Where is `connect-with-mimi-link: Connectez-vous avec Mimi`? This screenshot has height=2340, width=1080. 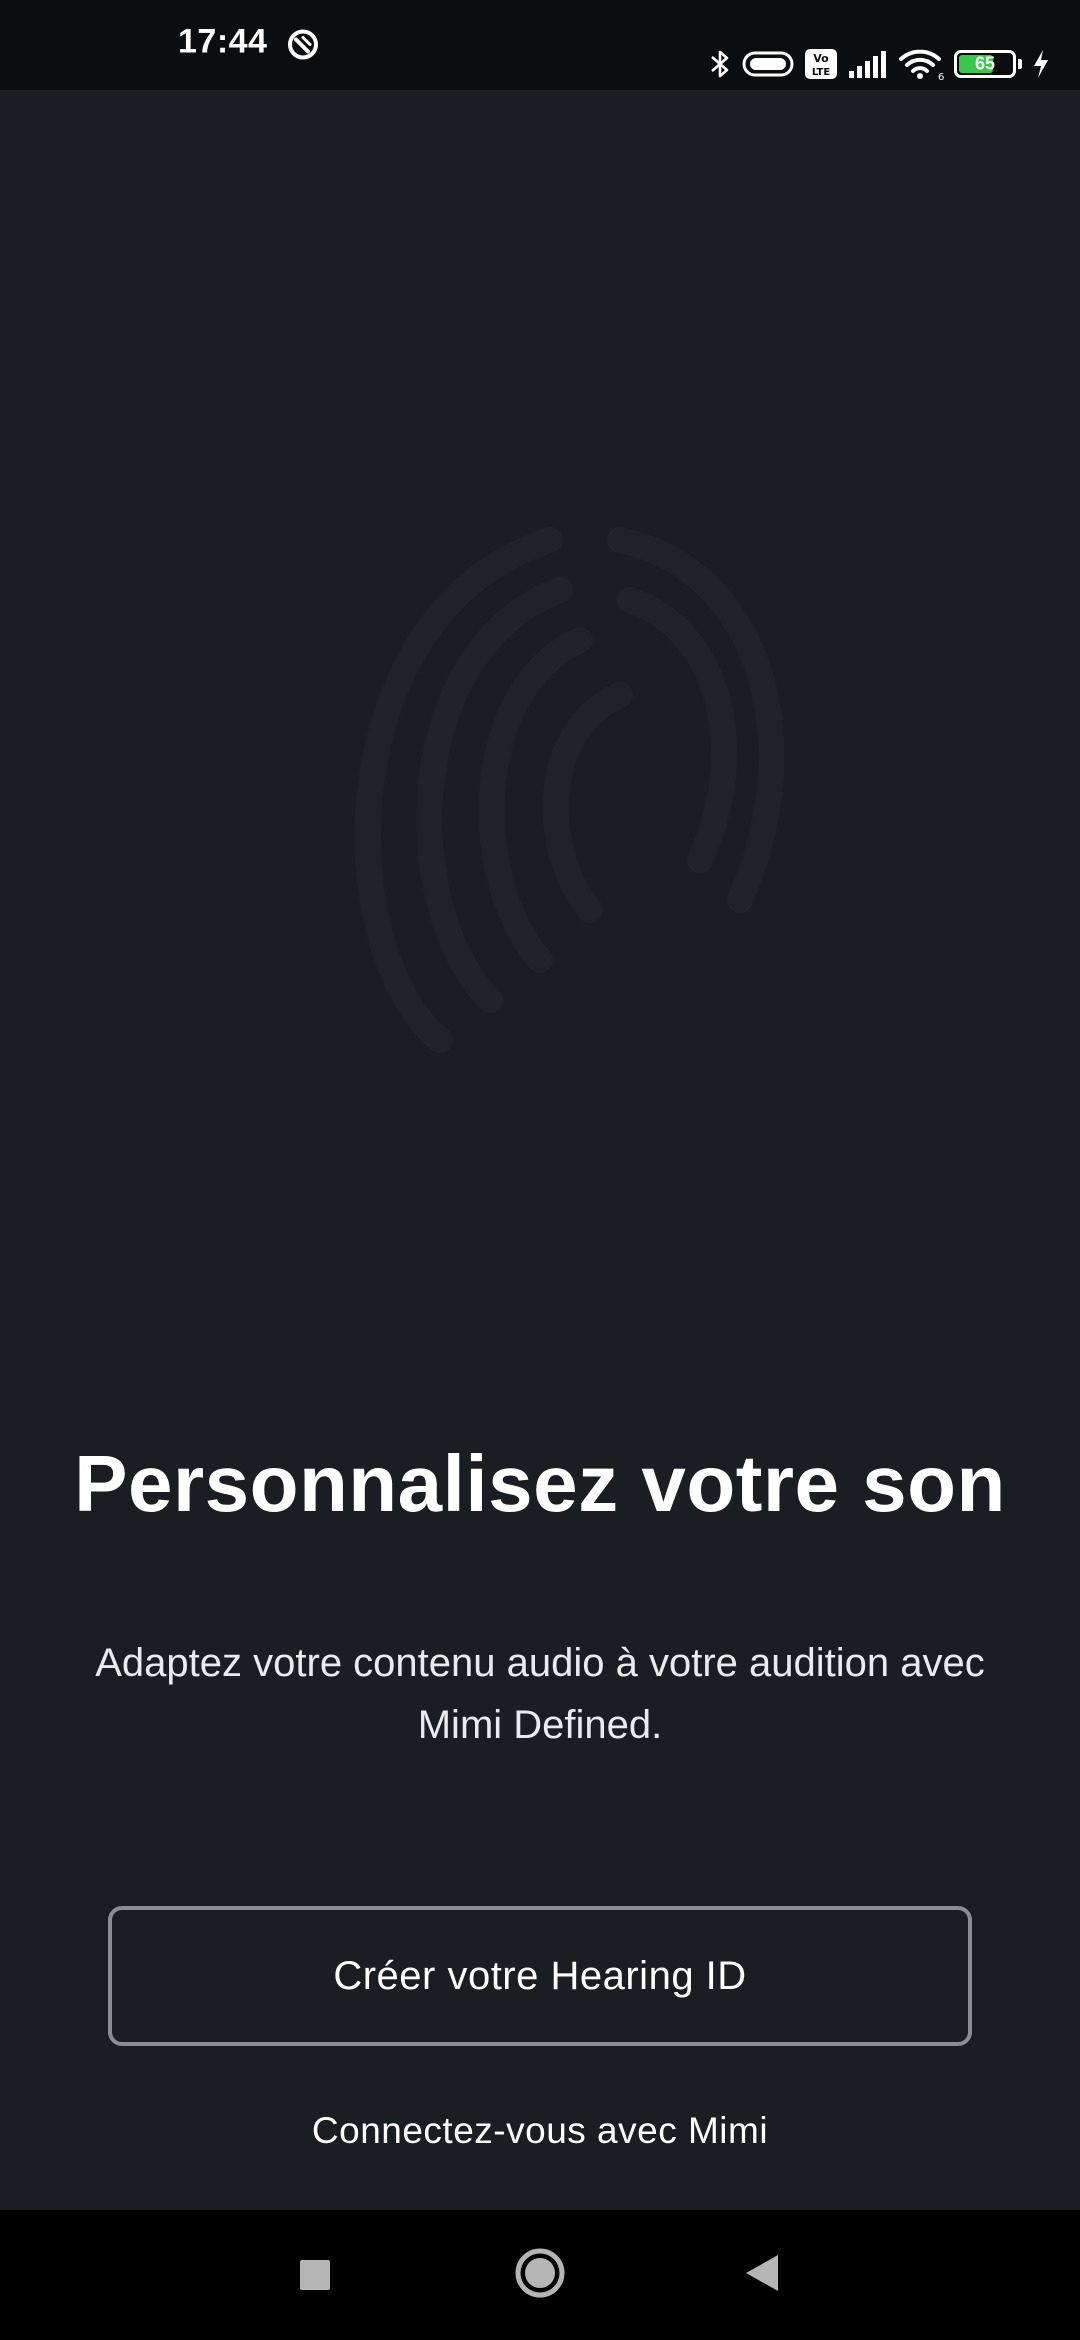
connect-with-mimi-link: Connectez-vous avec Mimi is located at coordinates (540, 2131).